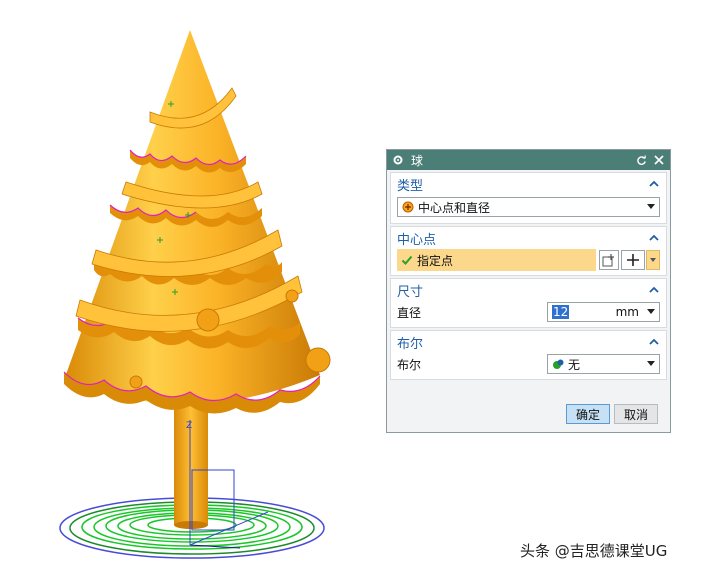 This screenshot has height=580, width=720. Describe the element at coordinates (528, 355) in the screenshot. I see `group-boolean: 布尔 布尔 无` at that location.